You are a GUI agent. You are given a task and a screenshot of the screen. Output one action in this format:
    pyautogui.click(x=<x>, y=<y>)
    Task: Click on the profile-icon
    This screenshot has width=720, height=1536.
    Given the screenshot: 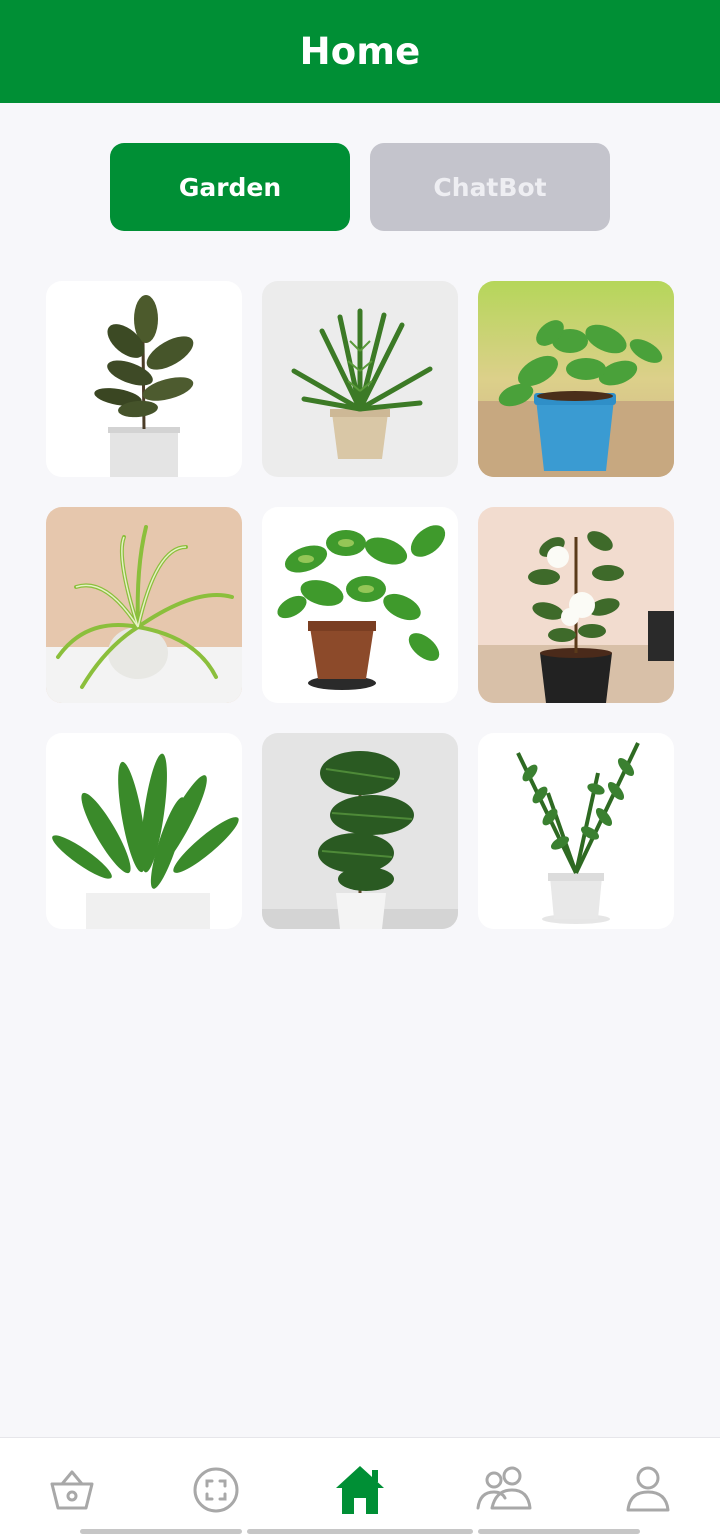 What is the action you would take?
    pyautogui.click(x=648, y=1489)
    